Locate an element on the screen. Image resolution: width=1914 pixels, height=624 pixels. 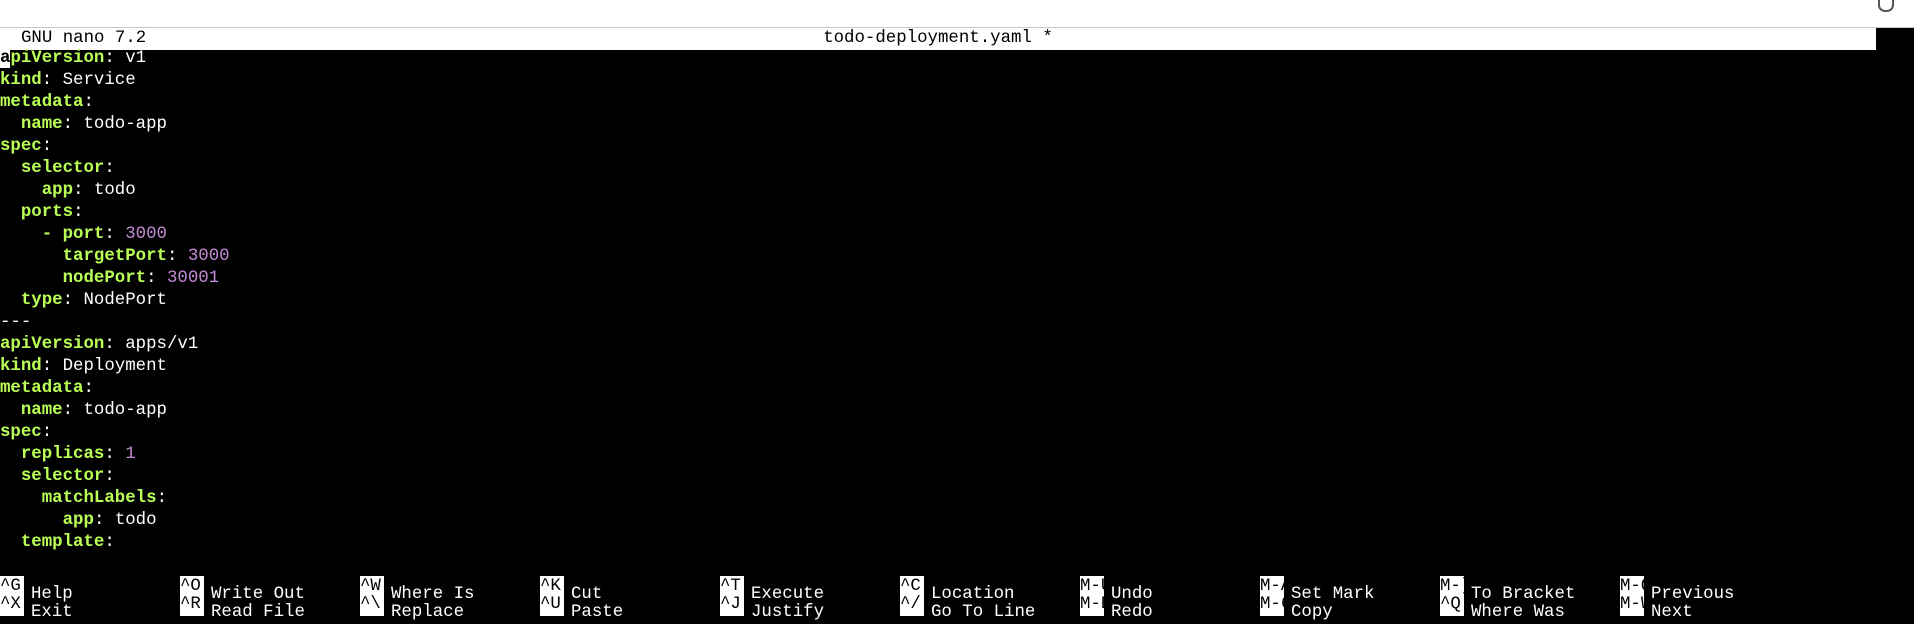
nano-title-bar: GNU nano 7.2 todo-deployment.yaml * is located at coordinates (938, 39).